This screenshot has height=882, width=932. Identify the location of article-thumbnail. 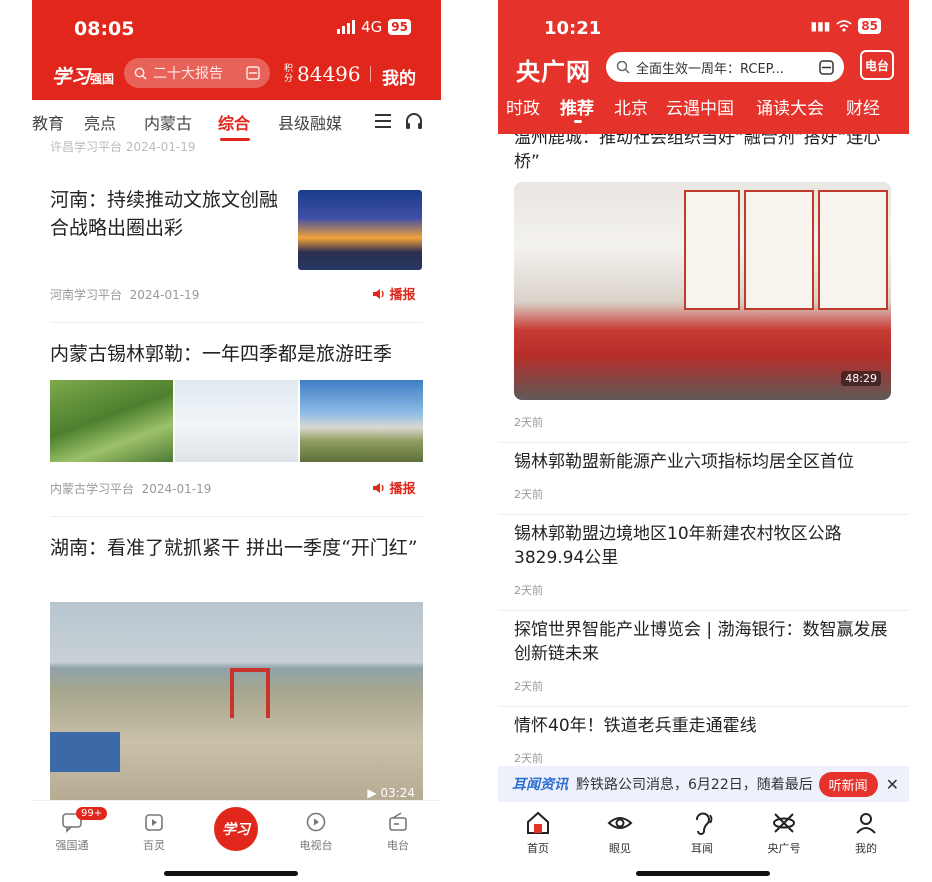
(360, 230).